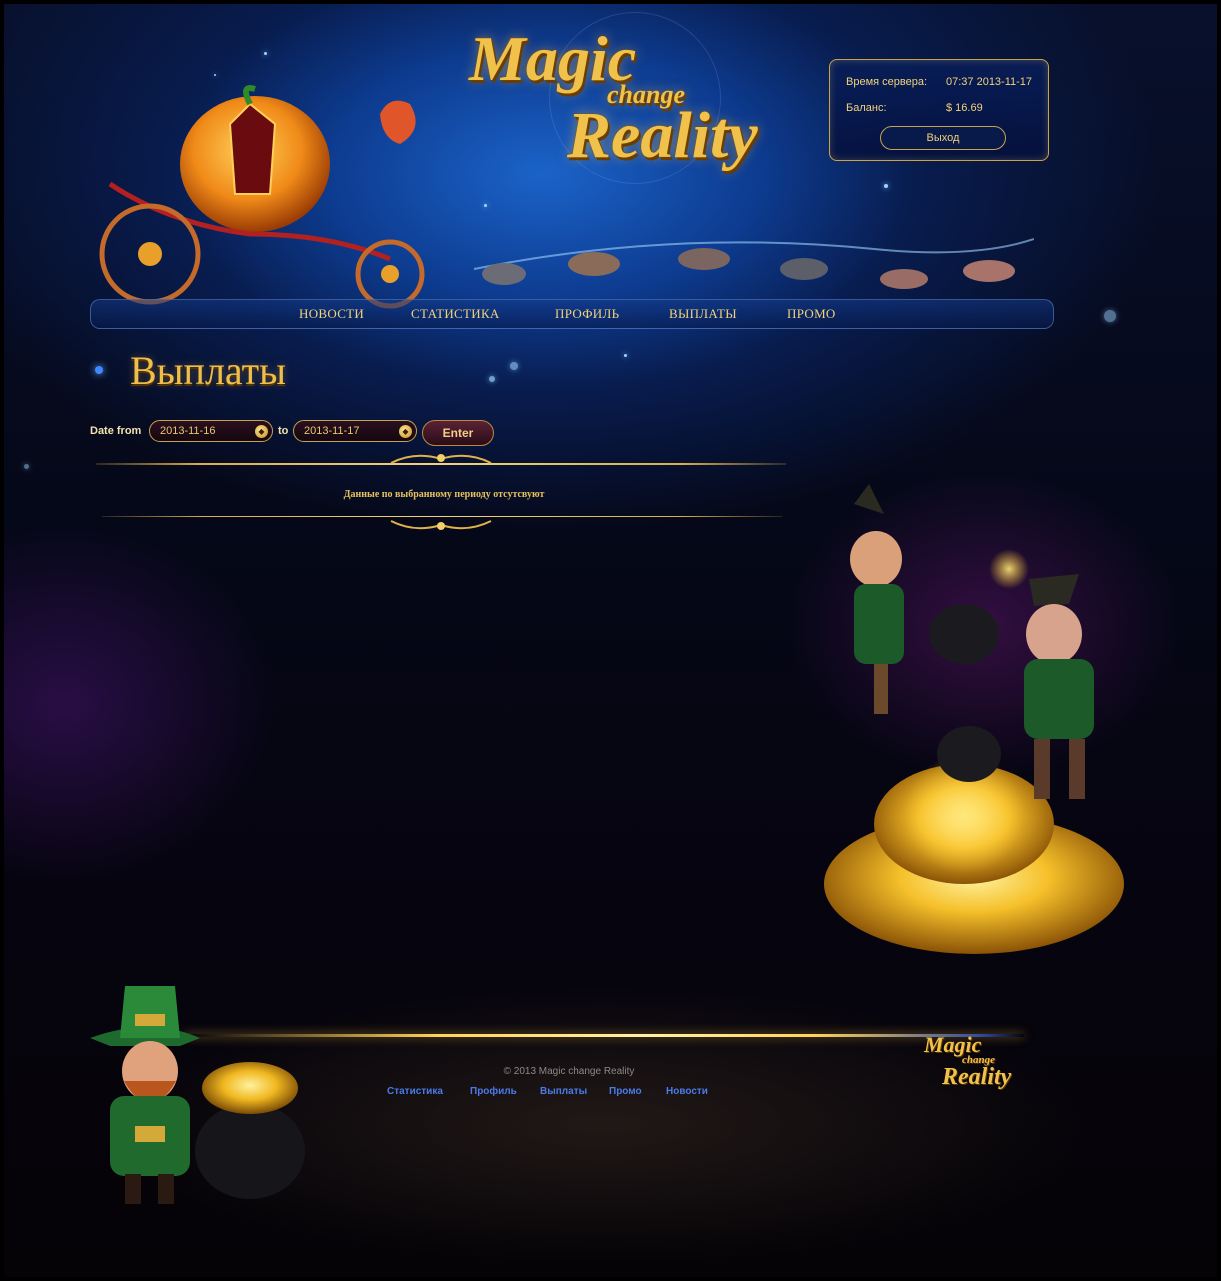 Image resolution: width=1221 pixels, height=1281 pixels. I want to click on page-title: Выплаты, so click(208, 370).